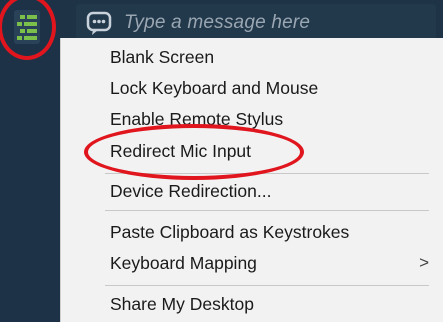 This screenshot has height=322, width=443. I want to click on menu-item-blank-screen: Blank Screen, so click(276, 57).